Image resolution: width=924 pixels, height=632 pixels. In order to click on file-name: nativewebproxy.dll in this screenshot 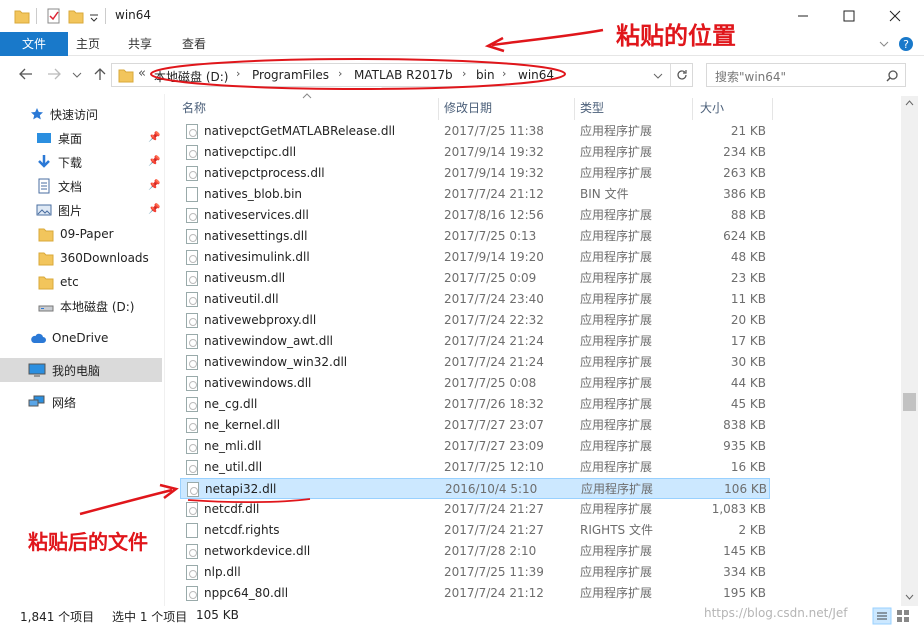, I will do `click(260, 320)`.